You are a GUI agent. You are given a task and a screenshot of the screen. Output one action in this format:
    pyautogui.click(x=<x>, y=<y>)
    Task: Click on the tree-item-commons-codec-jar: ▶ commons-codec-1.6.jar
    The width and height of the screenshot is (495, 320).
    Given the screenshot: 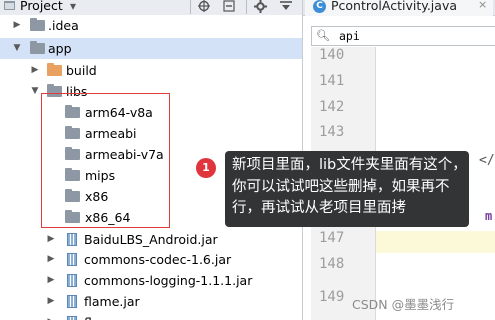 What is the action you would take?
    pyautogui.click(x=151, y=259)
    